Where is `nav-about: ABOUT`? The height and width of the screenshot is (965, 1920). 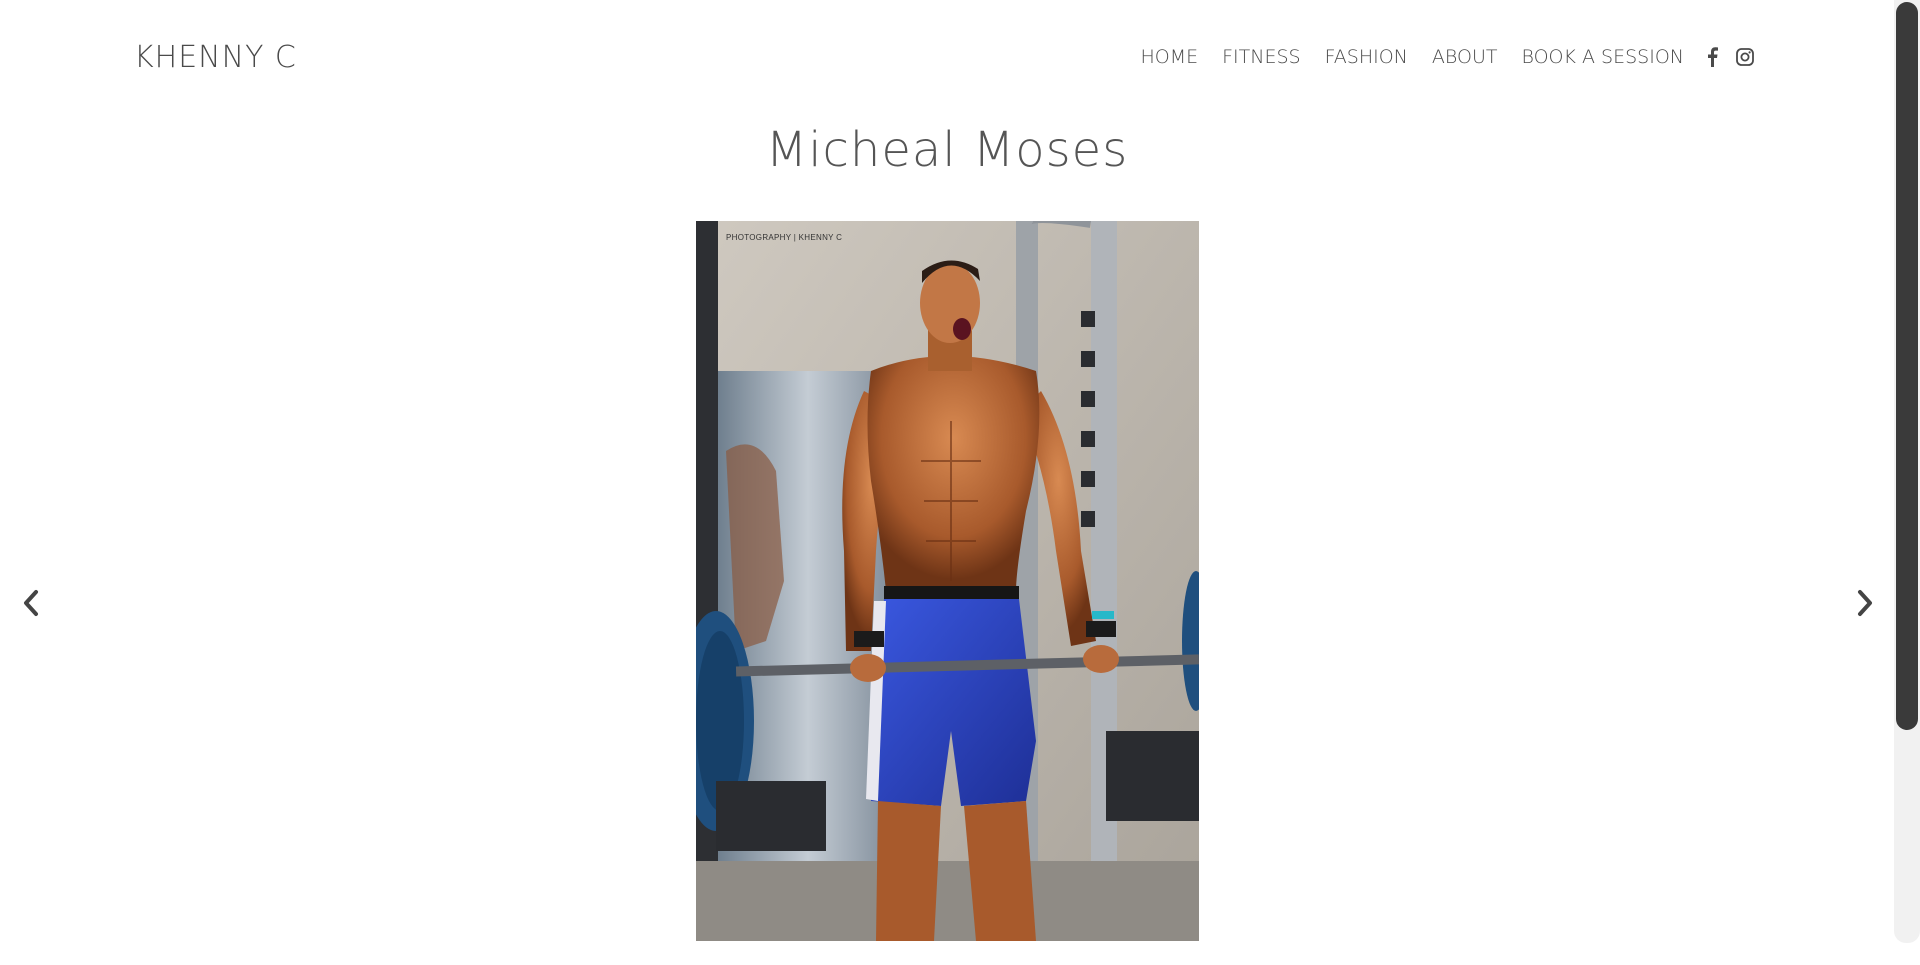 nav-about: ABOUT is located at coordinates (1465, 57).